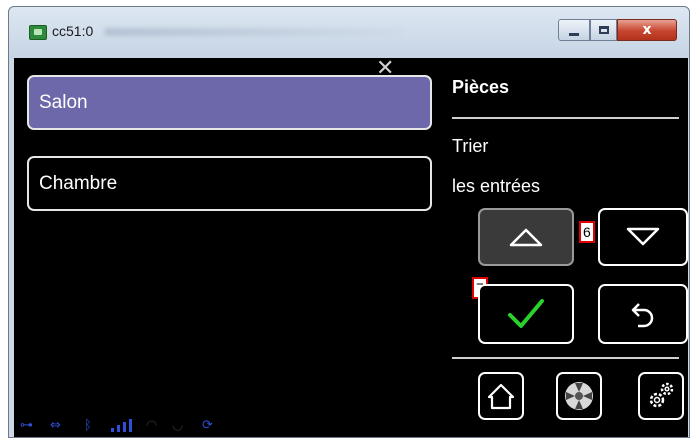 This screenshot has width=699, height=445. What do you see at coordinates (481, 87) in the screenshot?
I see `panel-title: Pièces` at bounding box center [481, 87].